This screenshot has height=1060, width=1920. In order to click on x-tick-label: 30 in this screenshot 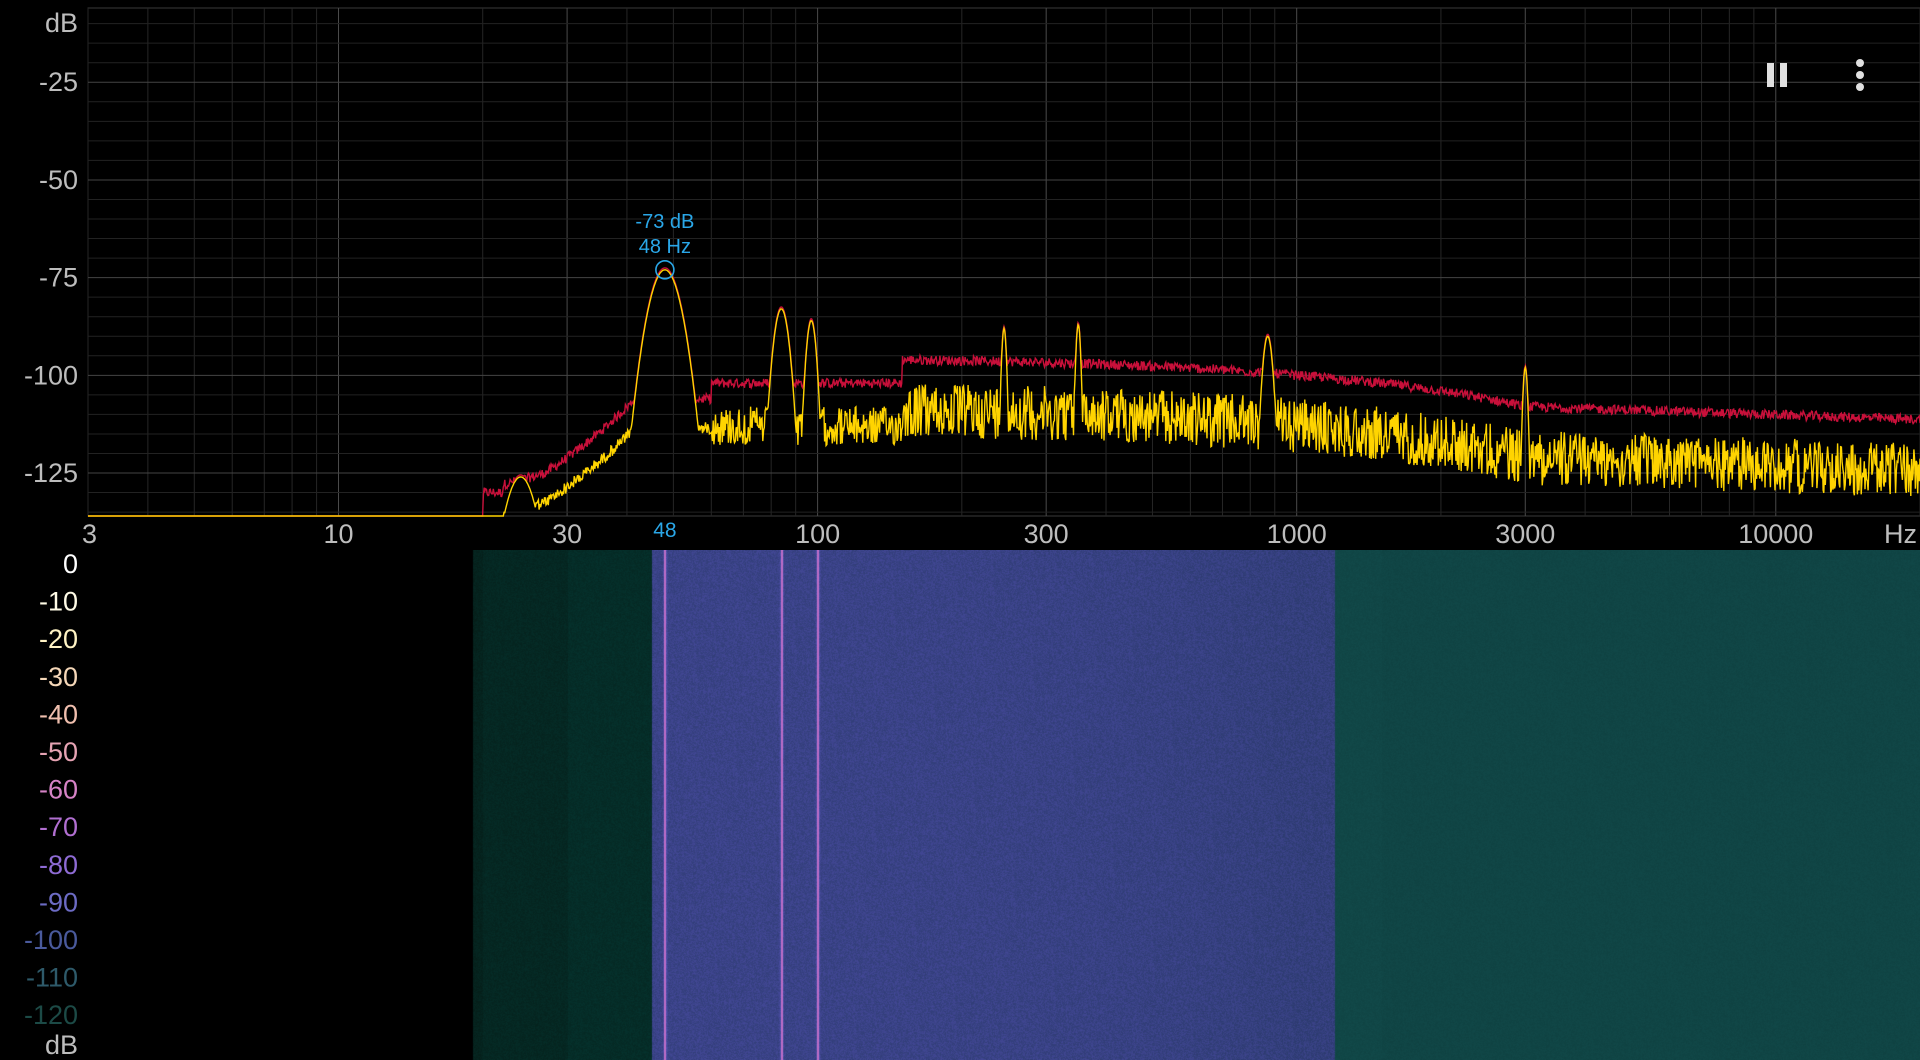, I will do `click(567, 534)`.